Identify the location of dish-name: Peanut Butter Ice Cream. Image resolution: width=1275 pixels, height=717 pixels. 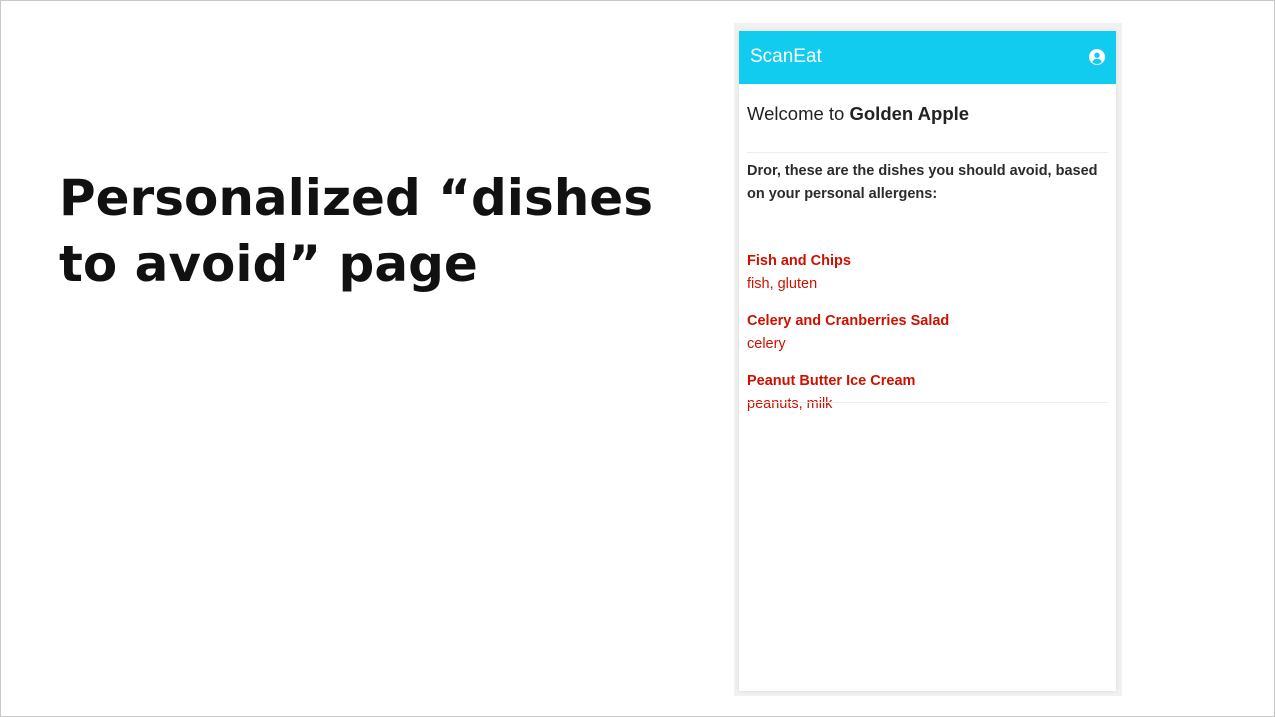
(831, 381).